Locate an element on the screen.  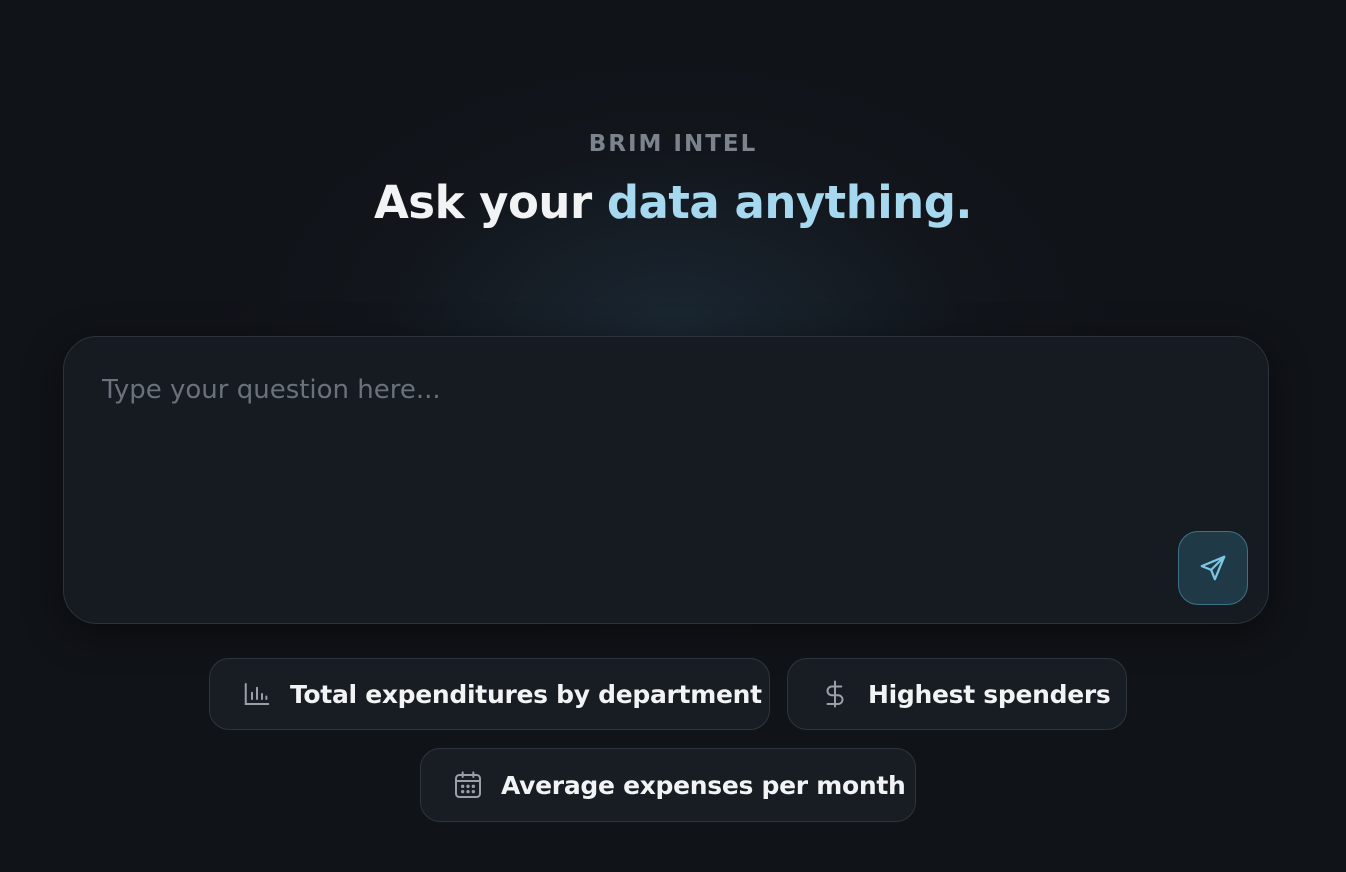
bar-chart-icon is located at coordinates (257, 694).